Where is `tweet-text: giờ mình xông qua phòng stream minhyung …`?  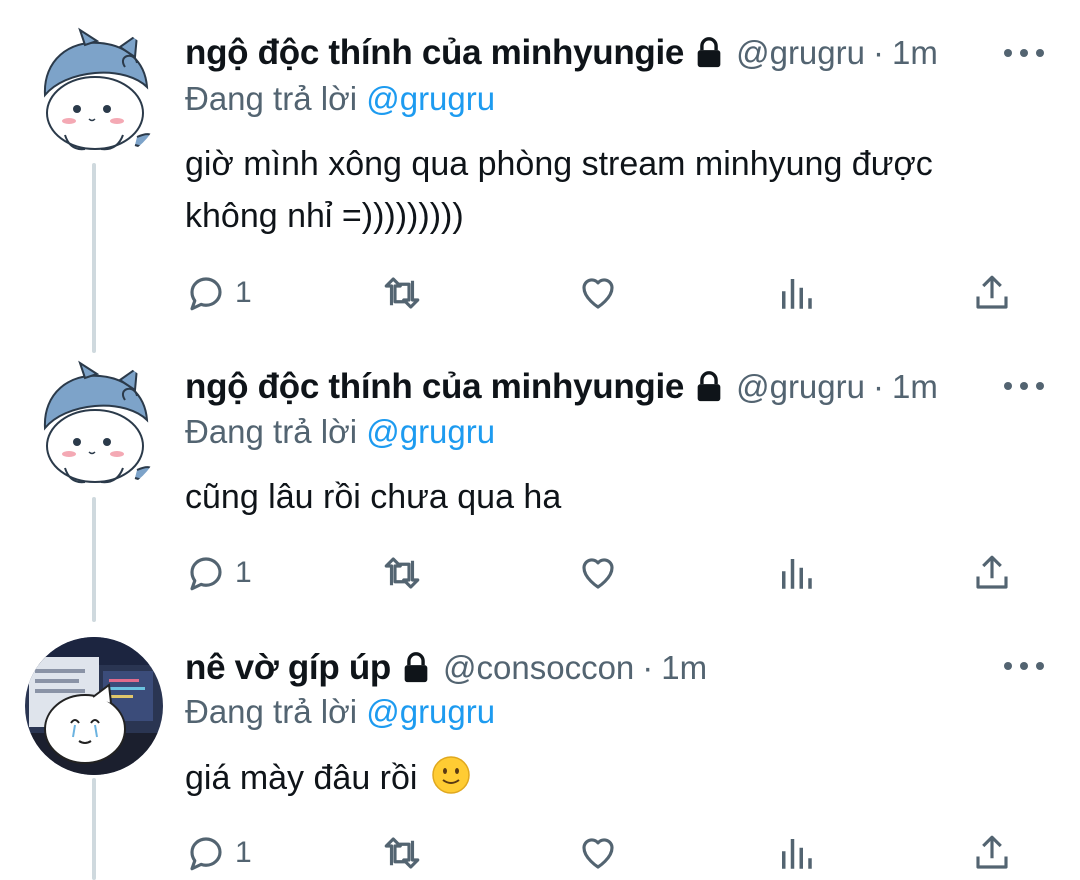
tweet-text: giờ mình xông qua phòng stream minhyung … is located at coordinates (559, 190).